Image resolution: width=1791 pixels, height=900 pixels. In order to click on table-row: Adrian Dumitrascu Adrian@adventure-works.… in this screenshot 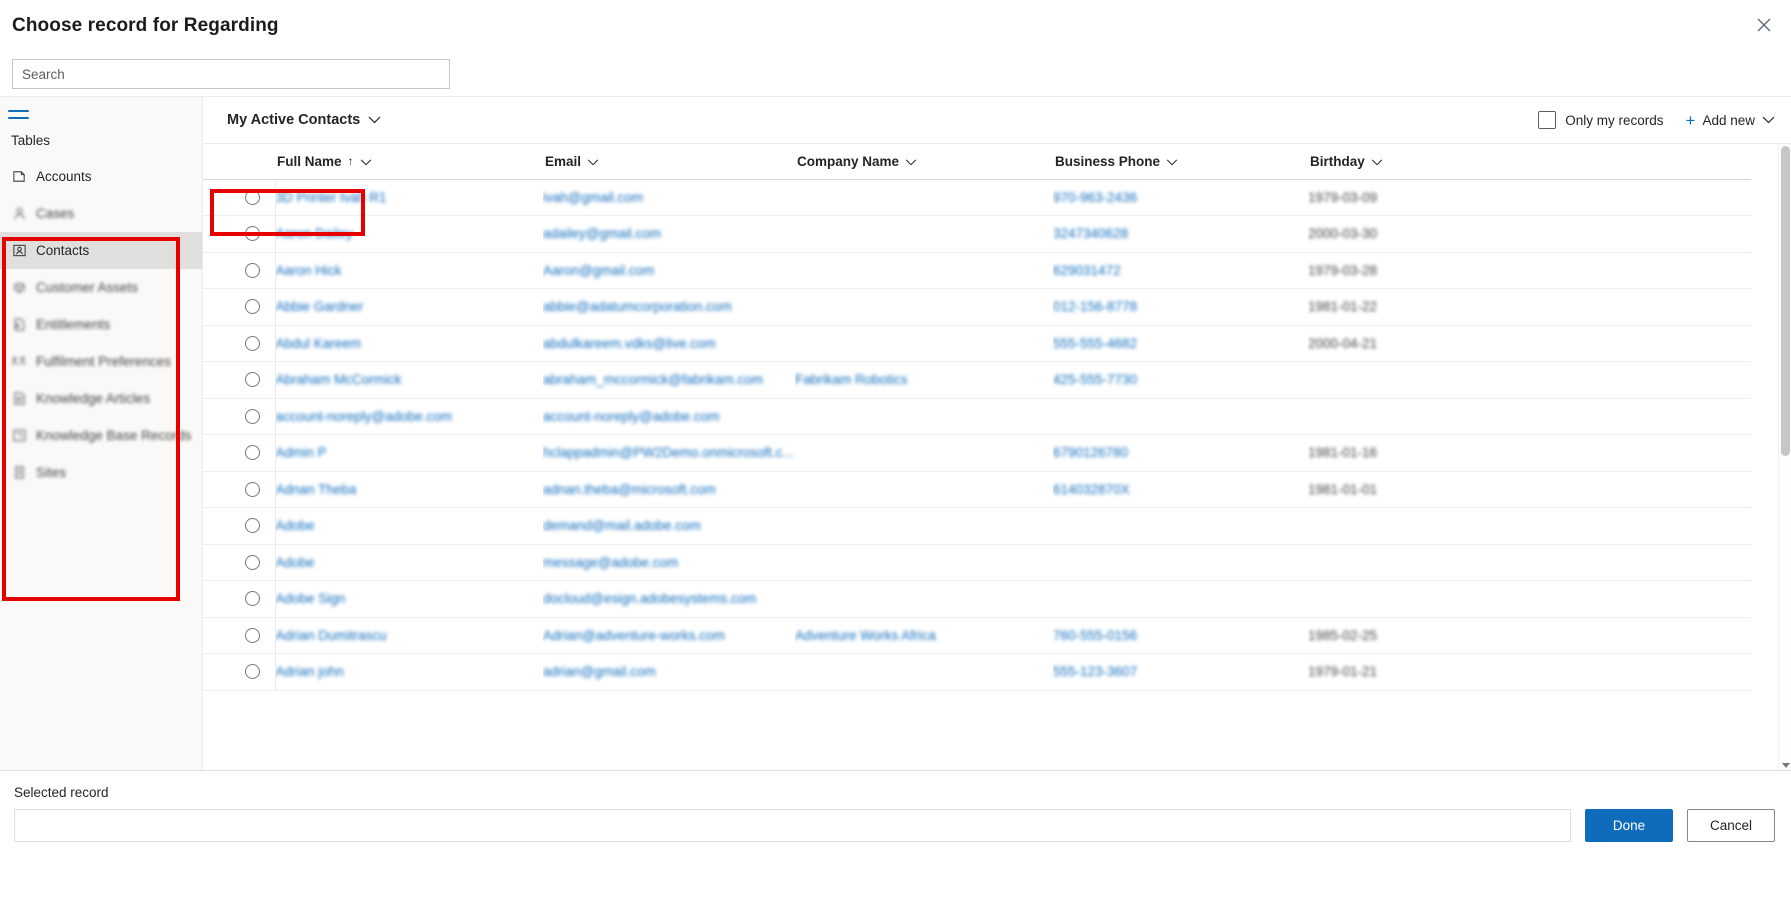, I will do `click(977, 635)`.